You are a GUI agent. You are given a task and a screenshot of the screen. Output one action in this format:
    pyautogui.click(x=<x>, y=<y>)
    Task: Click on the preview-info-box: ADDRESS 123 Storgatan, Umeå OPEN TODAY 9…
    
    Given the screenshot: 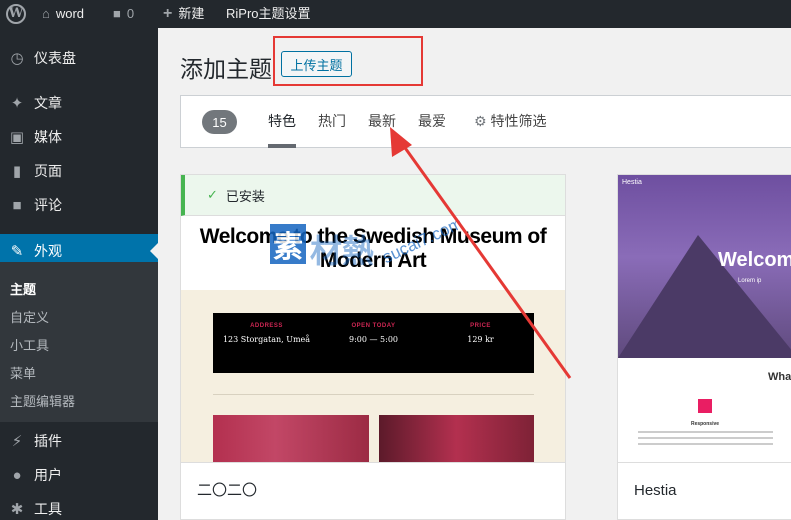 What is the action you would take?
    pyautogui.click(x=373, y=343)
    